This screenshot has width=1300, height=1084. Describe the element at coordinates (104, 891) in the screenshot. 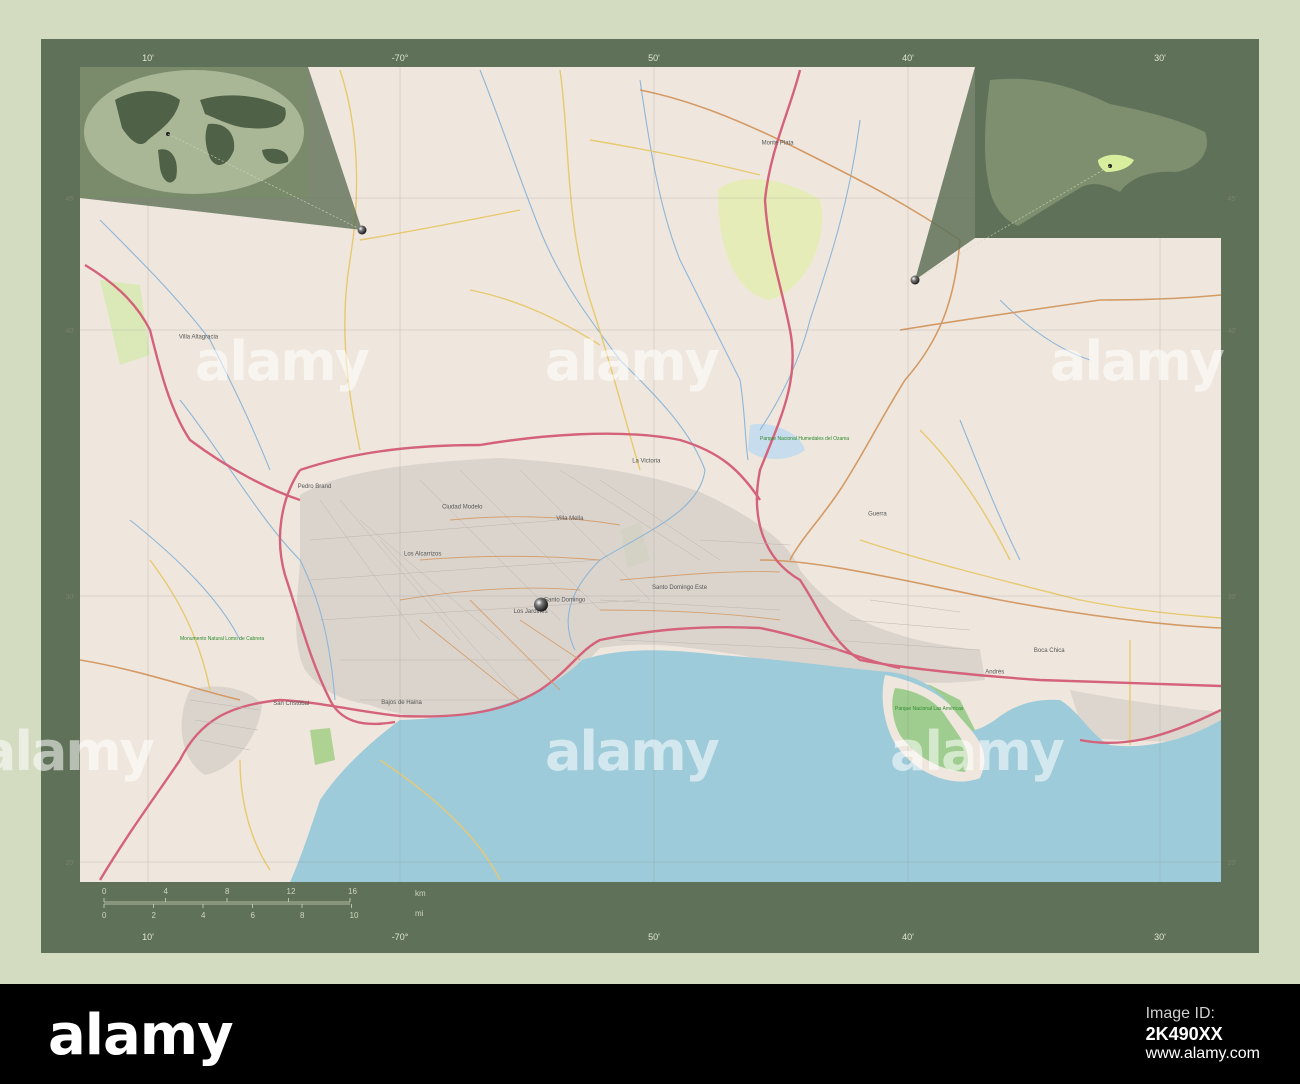

I see `scale-km-label: 0` at that location.